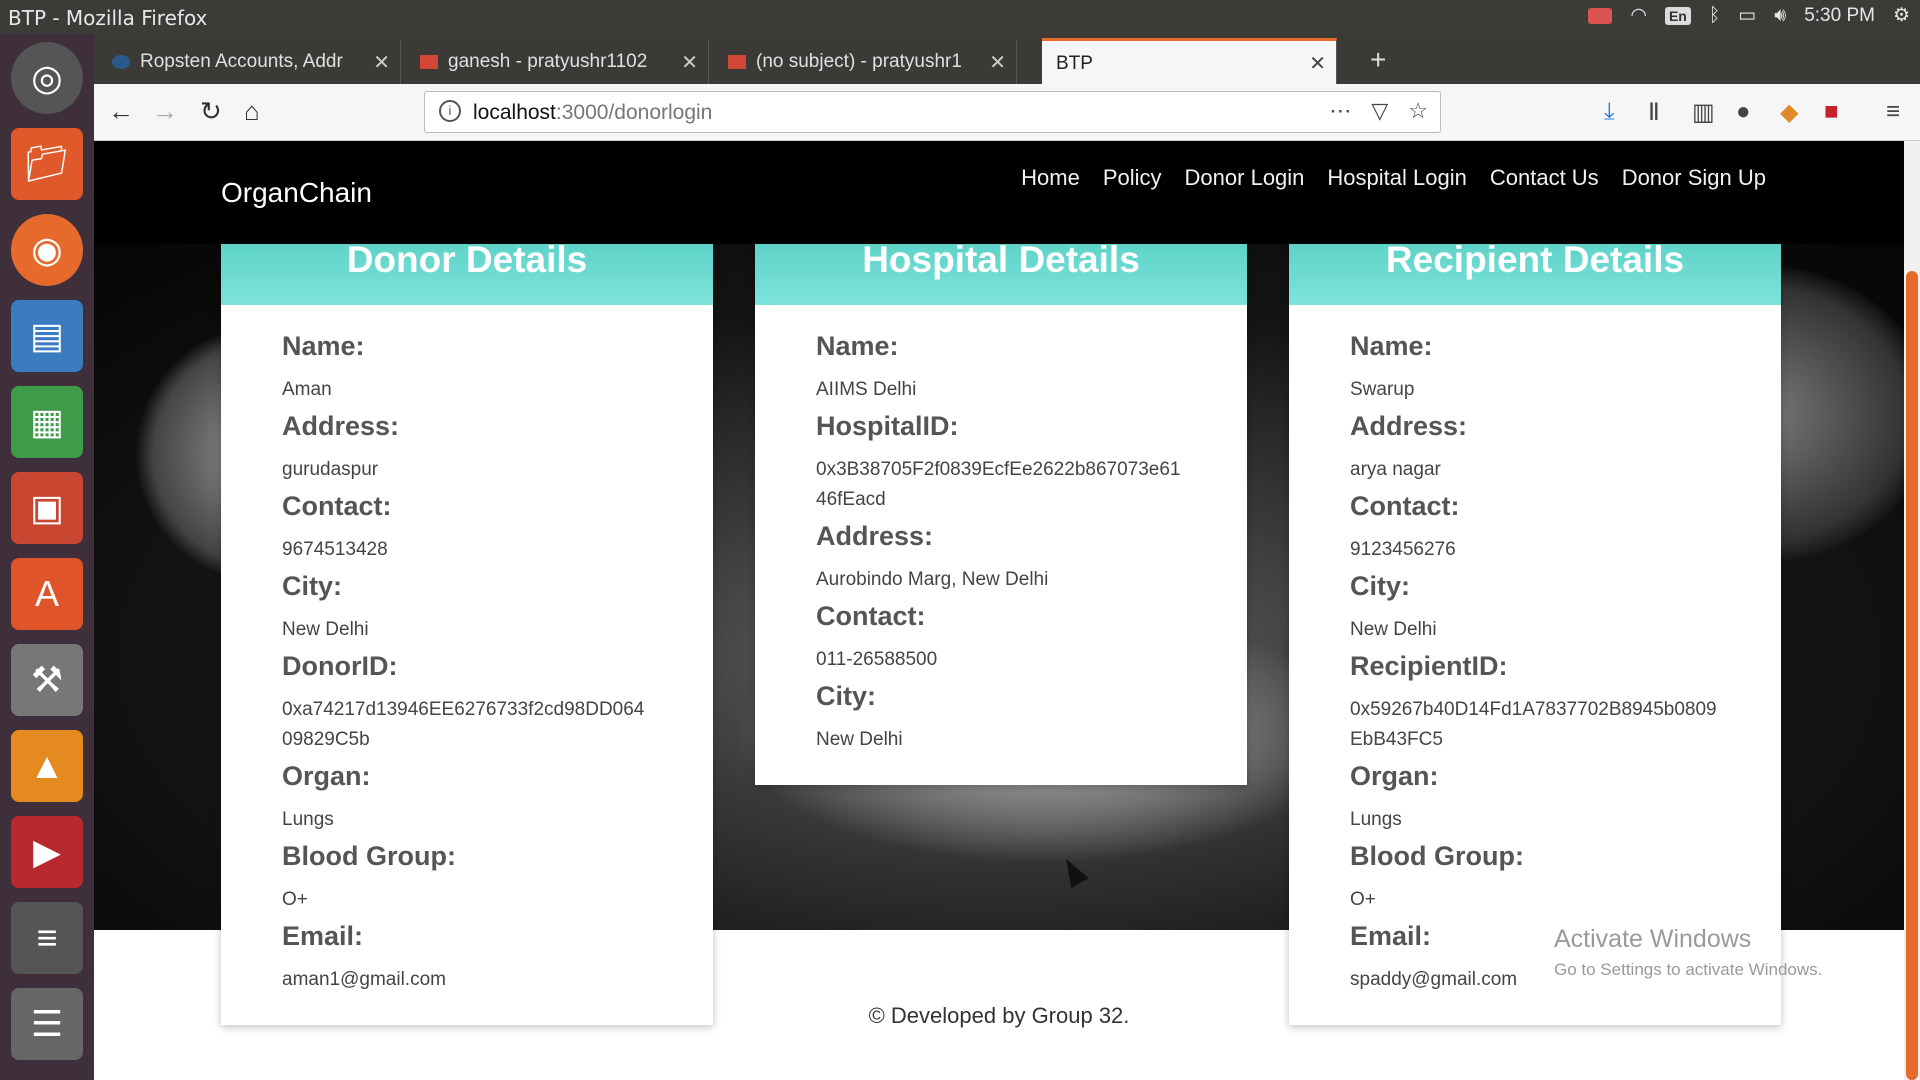  What do you see at coordinates (307, 389) in the screenshot?
I see `donor-name: Aman` at bounding box center [307, 389].